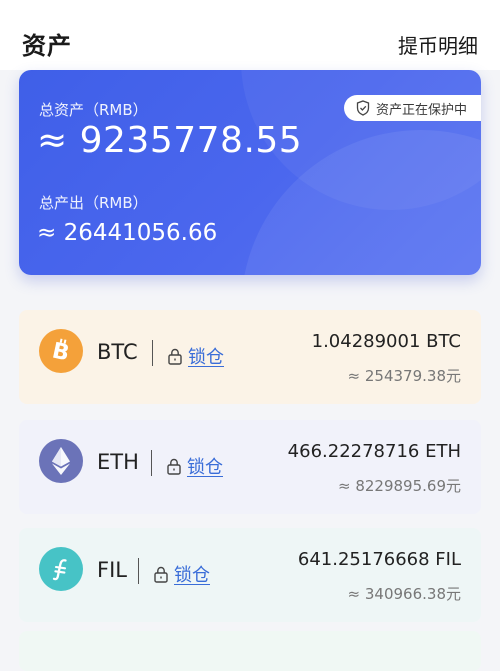 This screenshot has width=500, height=671. I want to click on coin-row-fil: FIL 锁仓 641.25176668 FIL ≈ 340966.38元, so click(250, 575).